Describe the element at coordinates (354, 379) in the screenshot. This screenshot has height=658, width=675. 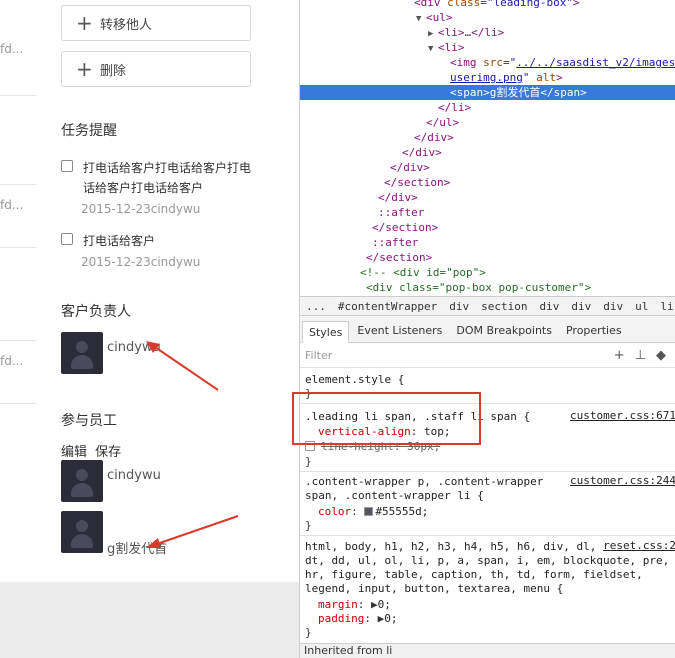
I see `element-style-selector: element.style {` at that location.